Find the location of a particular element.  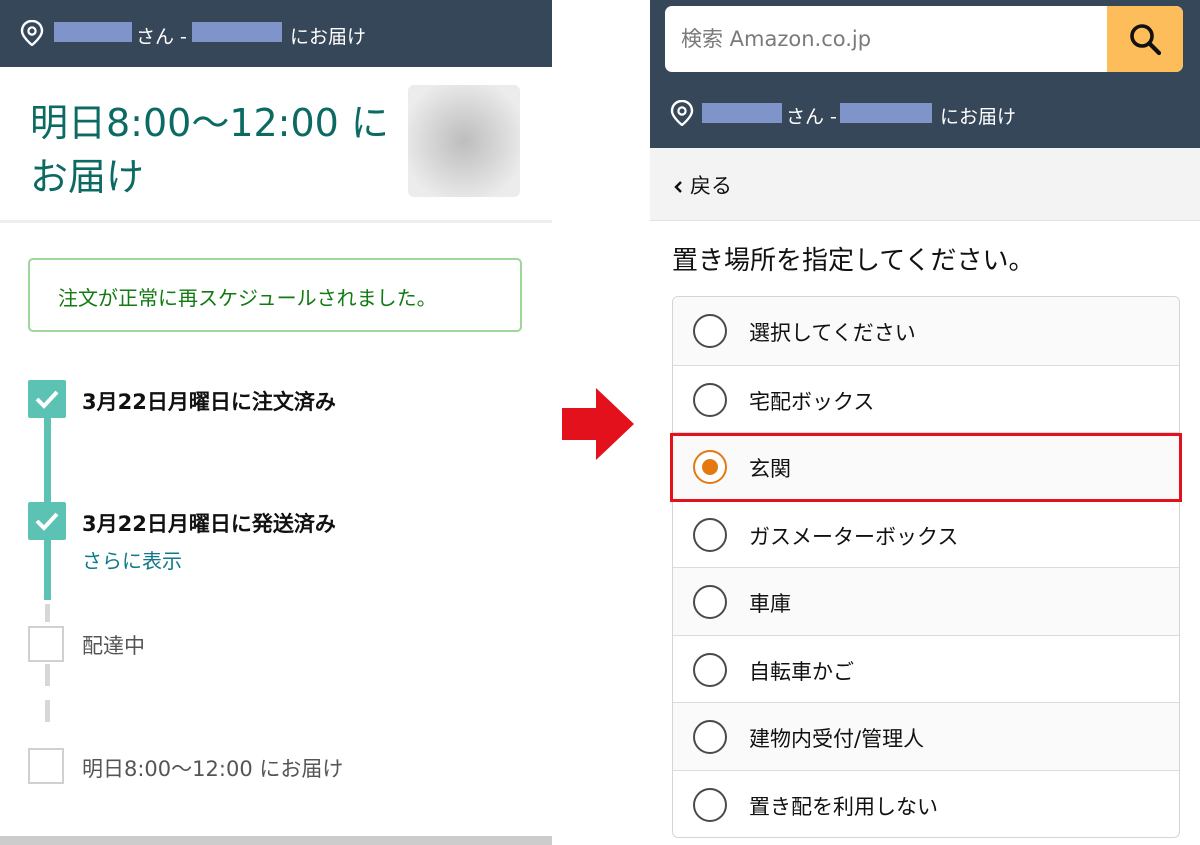

back-button: 戻る is located at coordinates (925, 184).